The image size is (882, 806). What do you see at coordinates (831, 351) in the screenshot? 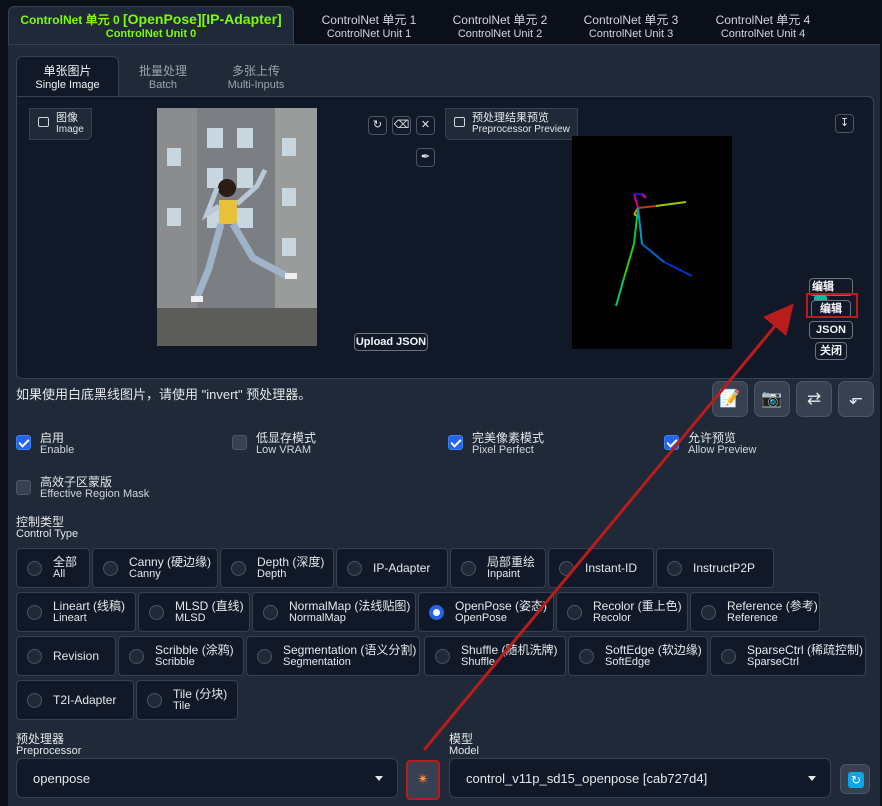
I see `close-preview-button: 关闭` at bounding box center [831, 351].